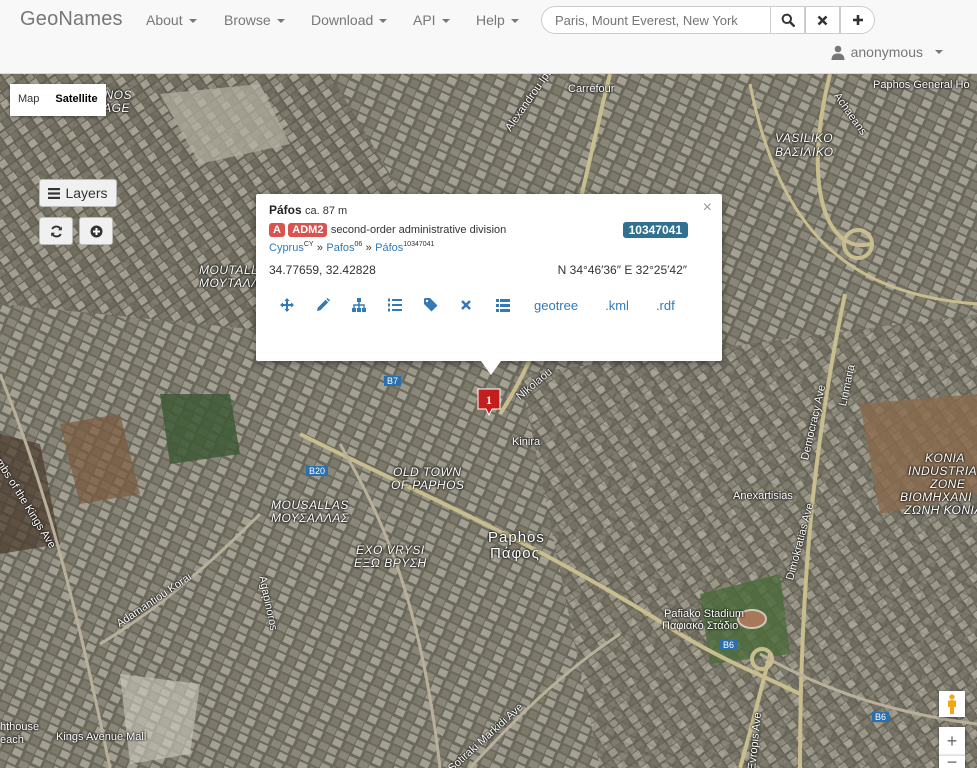 The width and height of the screenshot is (977, 768). Describe the element at coordinates (700, 626) in the screenshot. I see `map-label-stadium-gr: Παφιακό Στάδιο` at that location.